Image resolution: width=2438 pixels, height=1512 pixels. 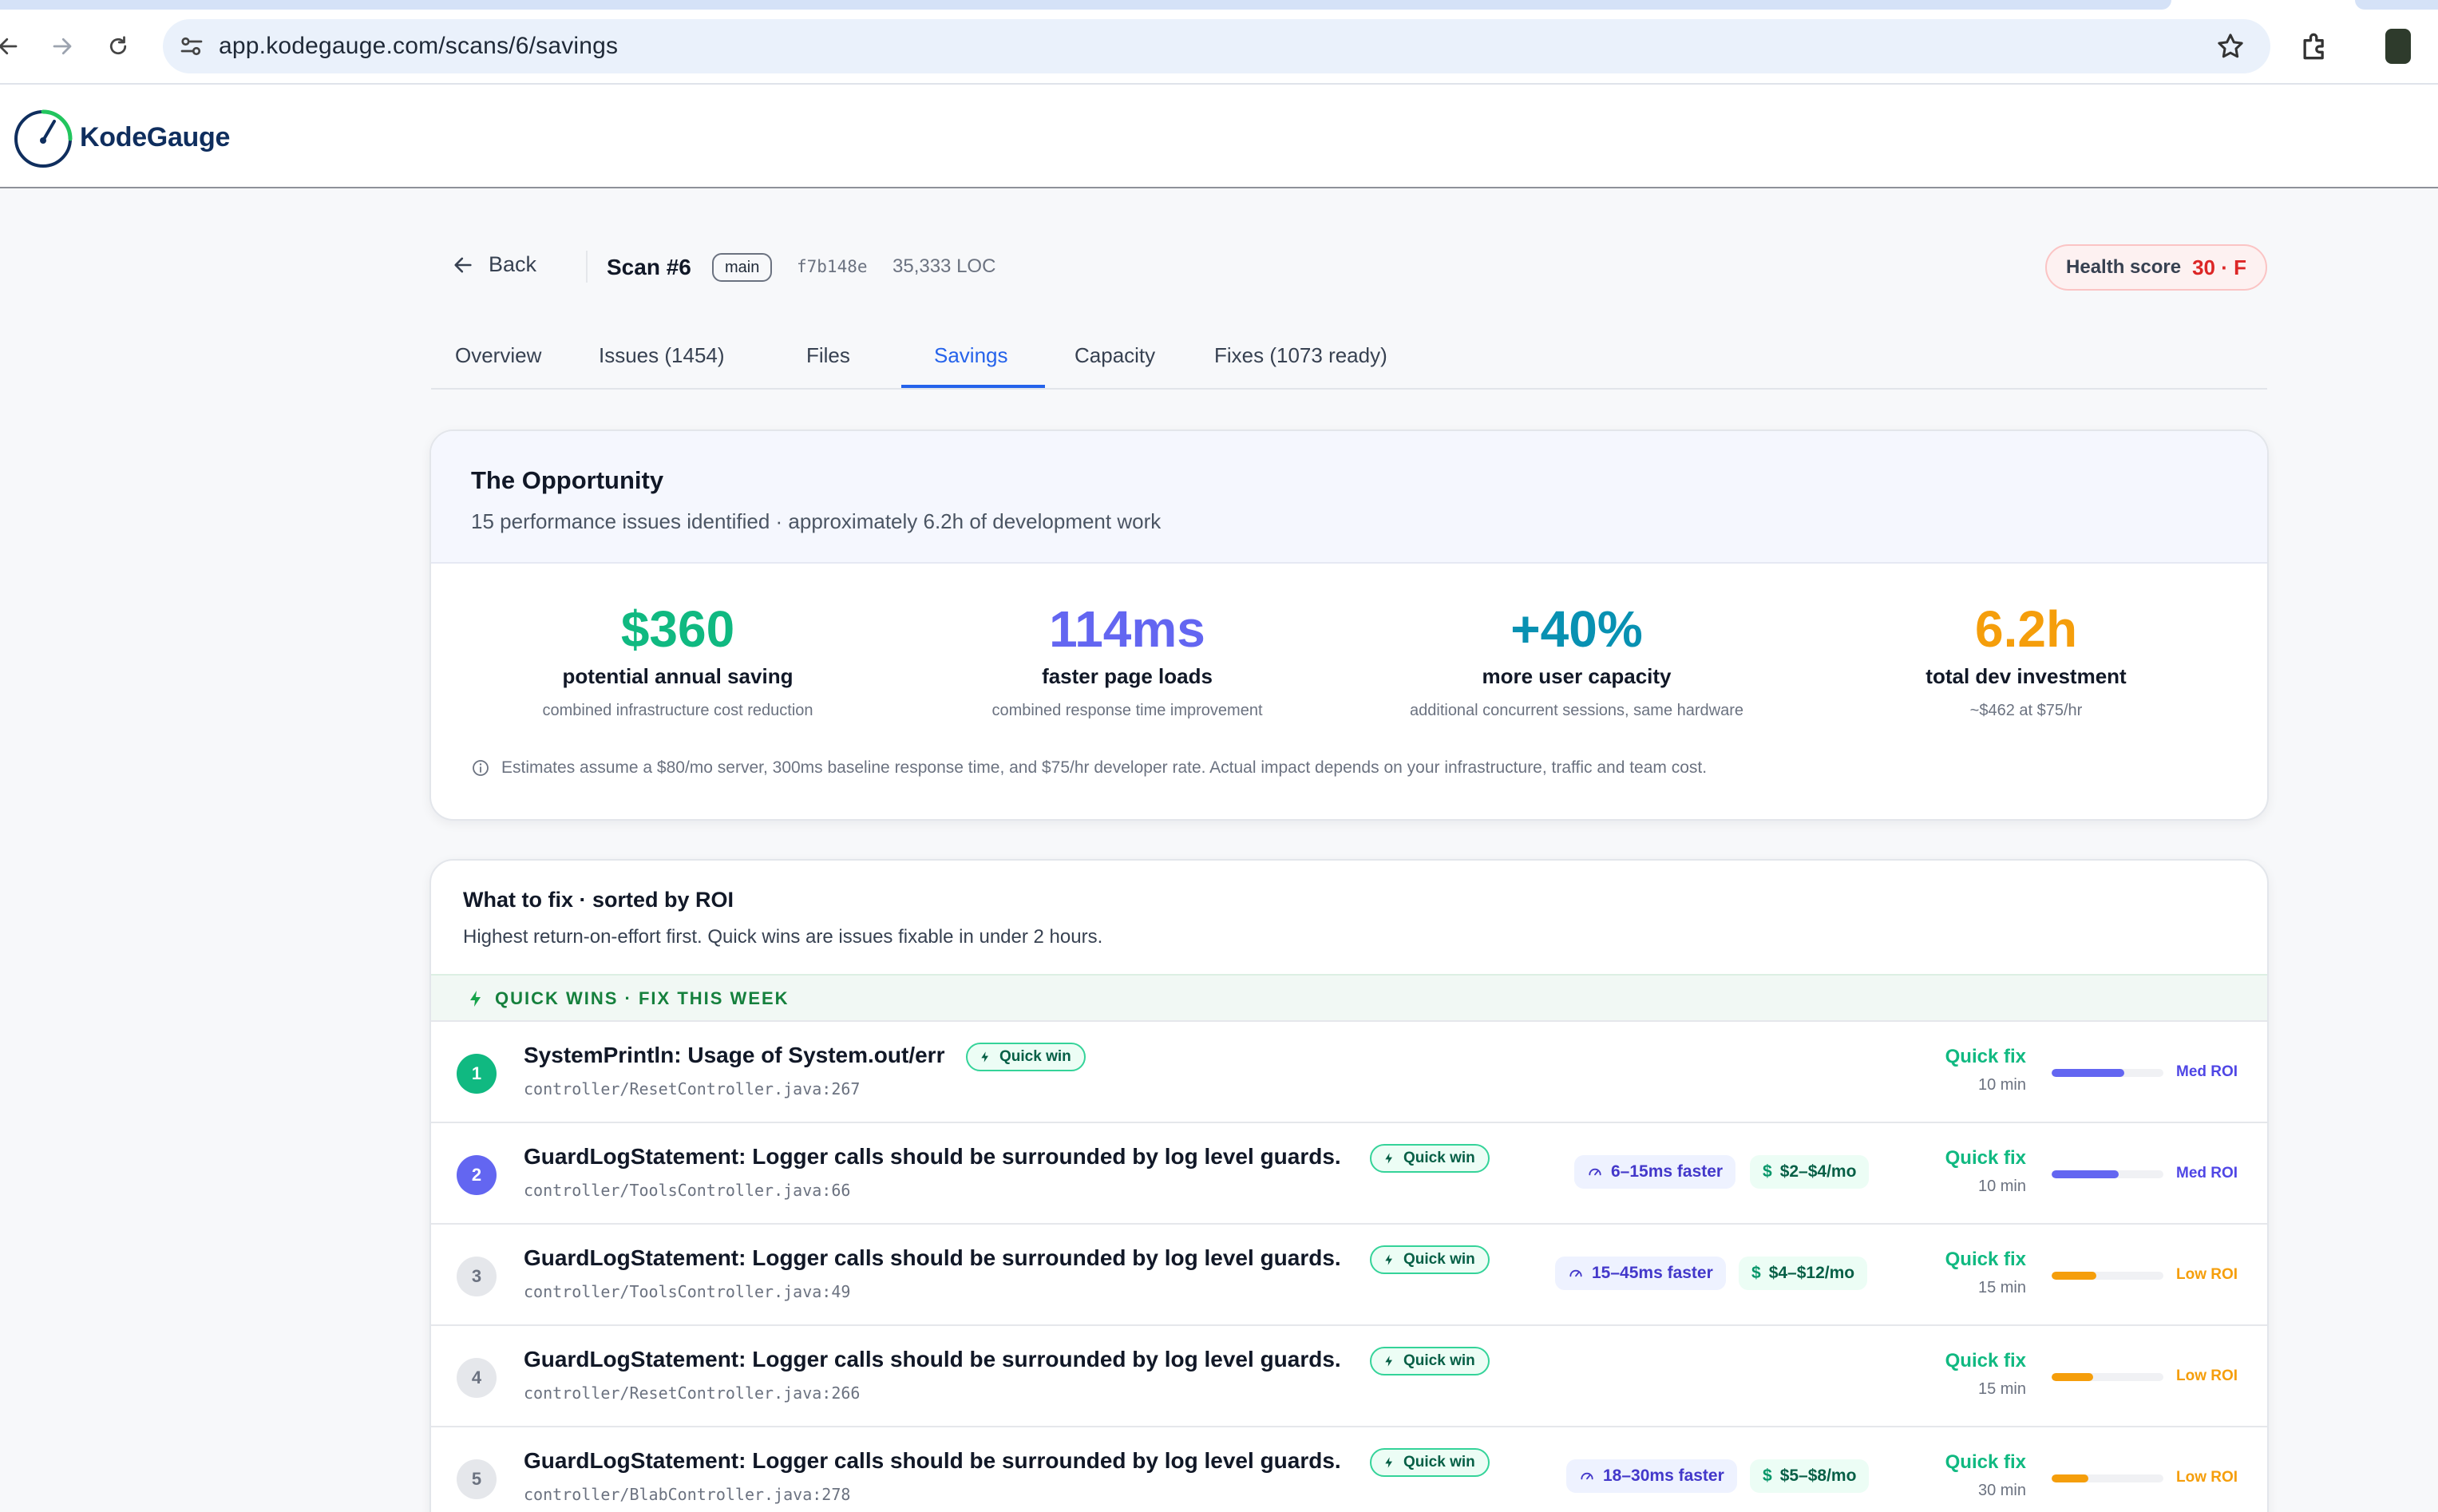 What do you see at coordinates (598, 900) in the screenshot?
I see `fix-list-title: What to fix · sorted by ROI` at bounding box center [598, 900].